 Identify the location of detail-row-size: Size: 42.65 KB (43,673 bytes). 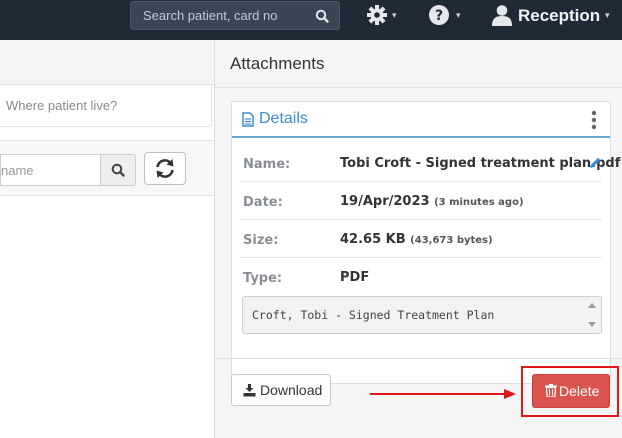
(421, 239).